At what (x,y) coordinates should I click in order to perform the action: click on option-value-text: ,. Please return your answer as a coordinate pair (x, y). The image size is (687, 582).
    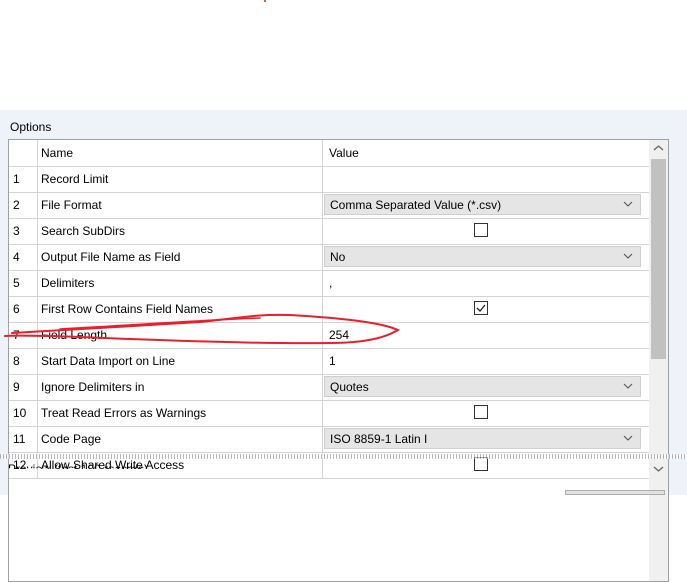
    Looking at the image, I should click on (330, 283).